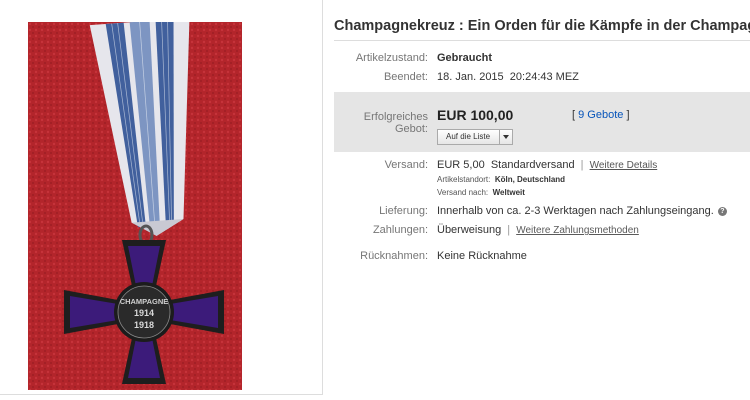 This screenshot has height=400, width=750. I want to click on ships-to-value: Weltweit, so click(508, 192).